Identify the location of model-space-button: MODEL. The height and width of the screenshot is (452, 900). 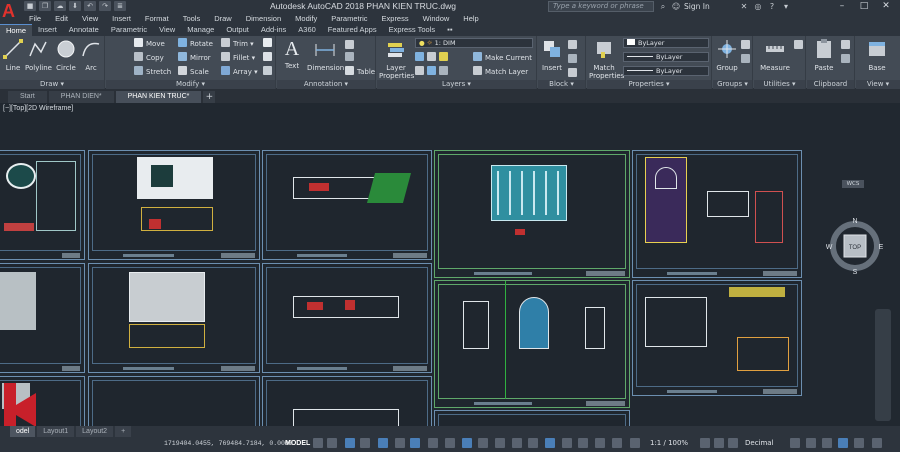
(297, 443).